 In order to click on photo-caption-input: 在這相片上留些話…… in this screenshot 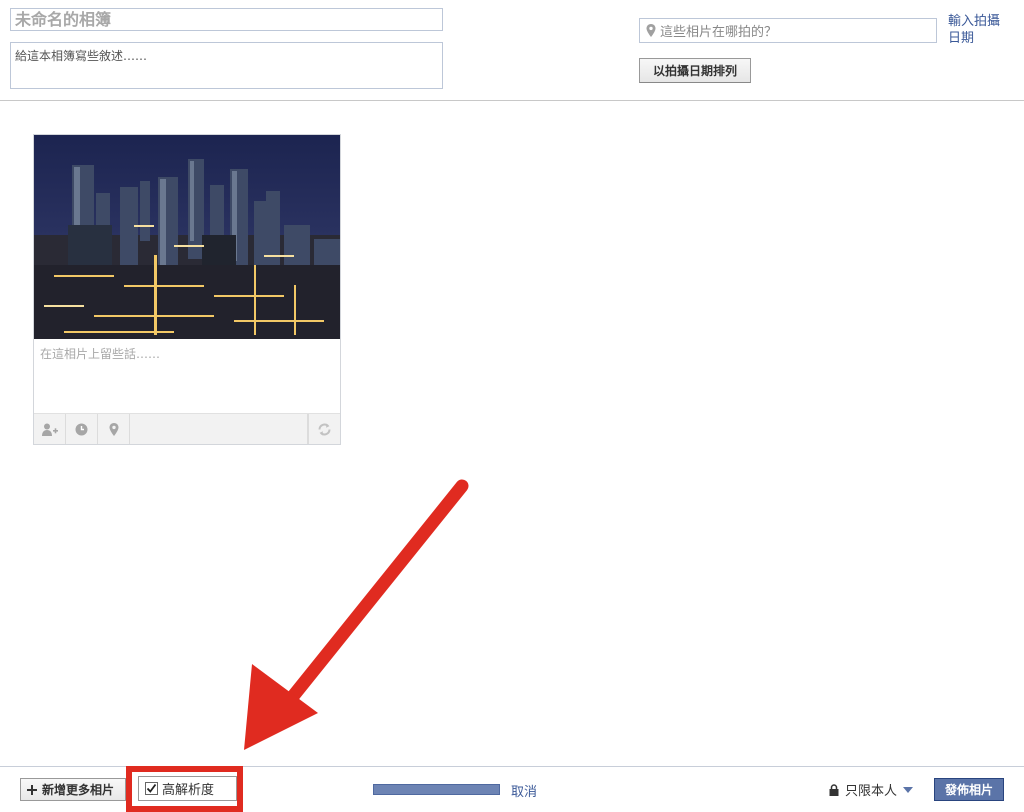, I will do `click(100, 353)`.